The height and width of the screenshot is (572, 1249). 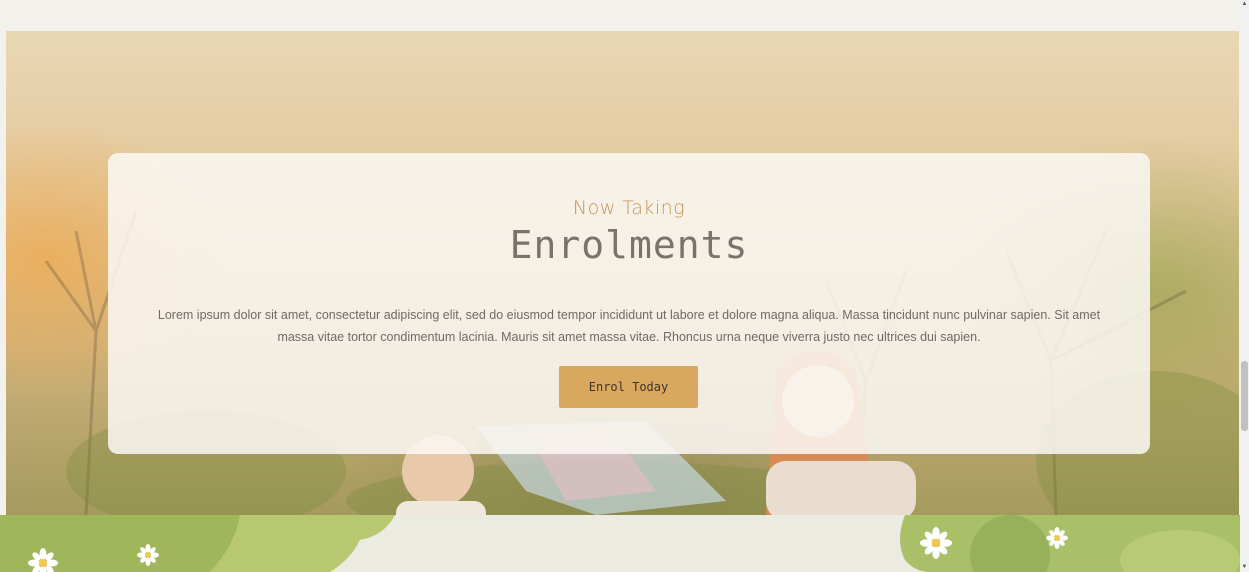 I want to click on vertical-scrollbar: ▲ ▼, so click(x=1244, y=286).